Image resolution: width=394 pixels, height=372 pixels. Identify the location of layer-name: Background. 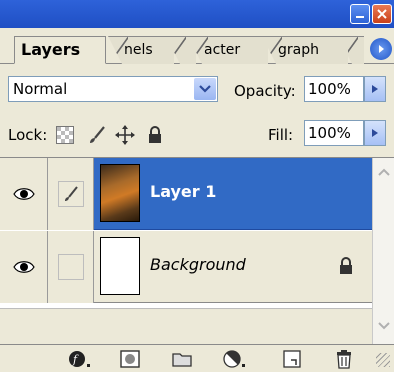
(198, 264).